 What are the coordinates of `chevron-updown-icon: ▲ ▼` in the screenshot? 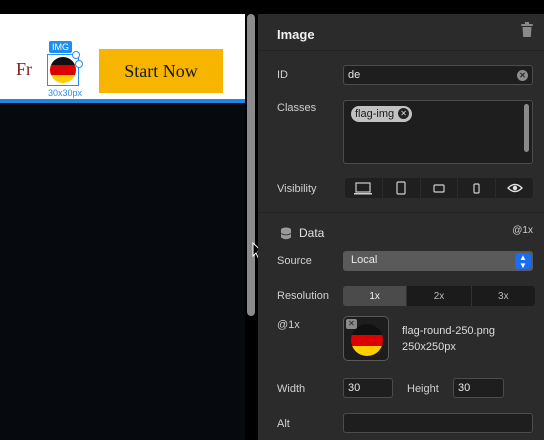 It's located at (523, 261).